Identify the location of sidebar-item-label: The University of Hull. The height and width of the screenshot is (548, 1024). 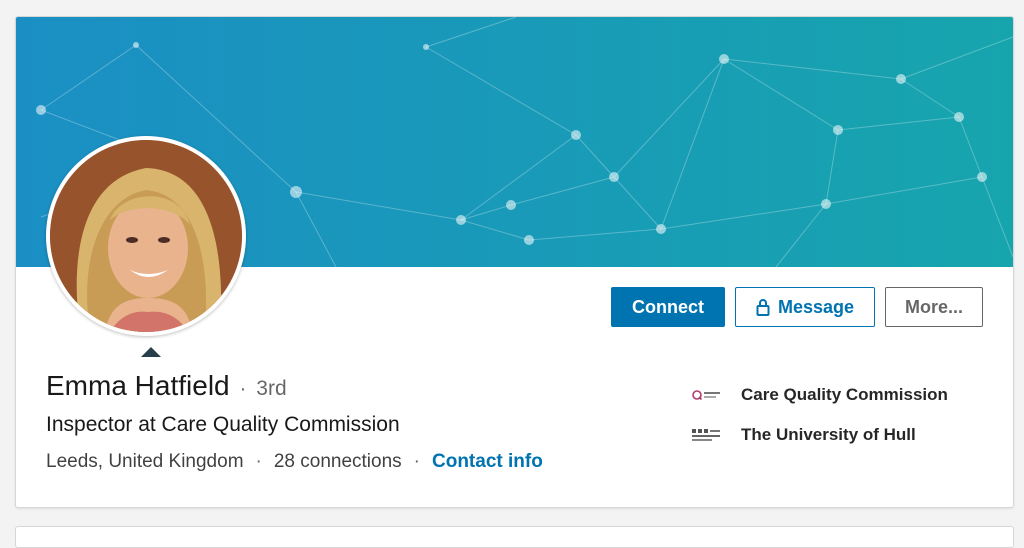
(828, 434).